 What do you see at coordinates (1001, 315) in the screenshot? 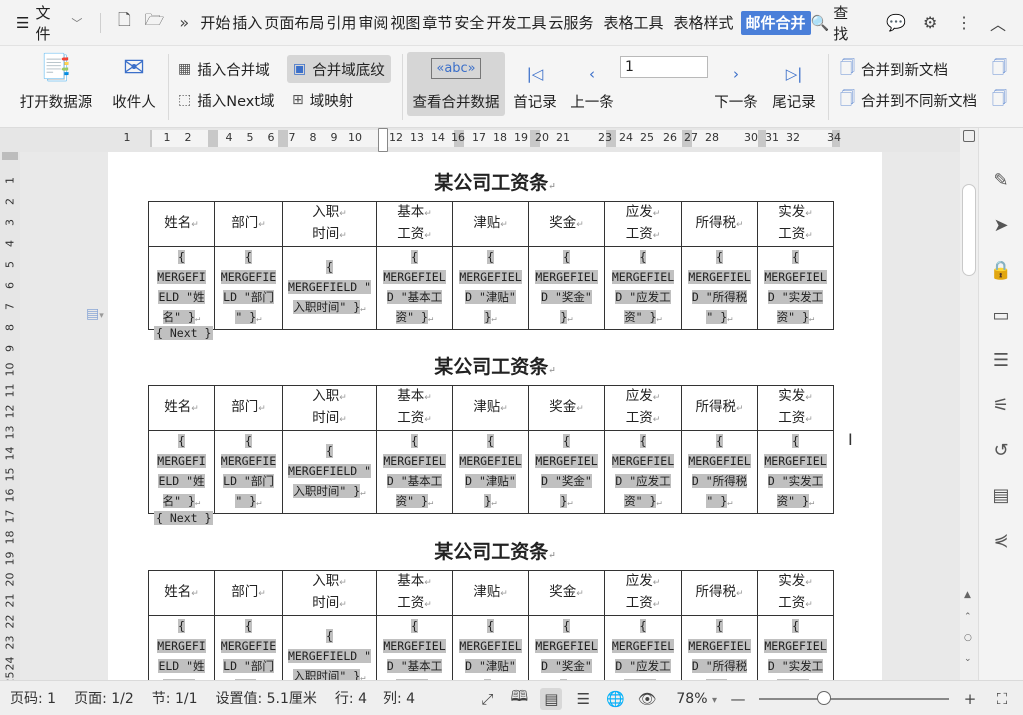
I see `archive-icon: ▭` at bounding box center [1001, 315].